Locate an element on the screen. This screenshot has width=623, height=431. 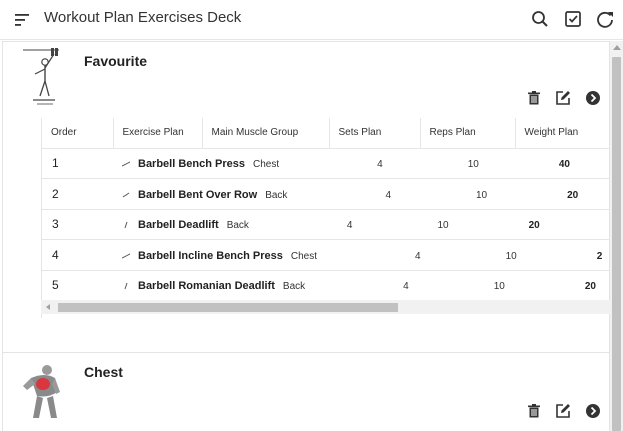
checkbox-icon is located at coordinates (573, 19).